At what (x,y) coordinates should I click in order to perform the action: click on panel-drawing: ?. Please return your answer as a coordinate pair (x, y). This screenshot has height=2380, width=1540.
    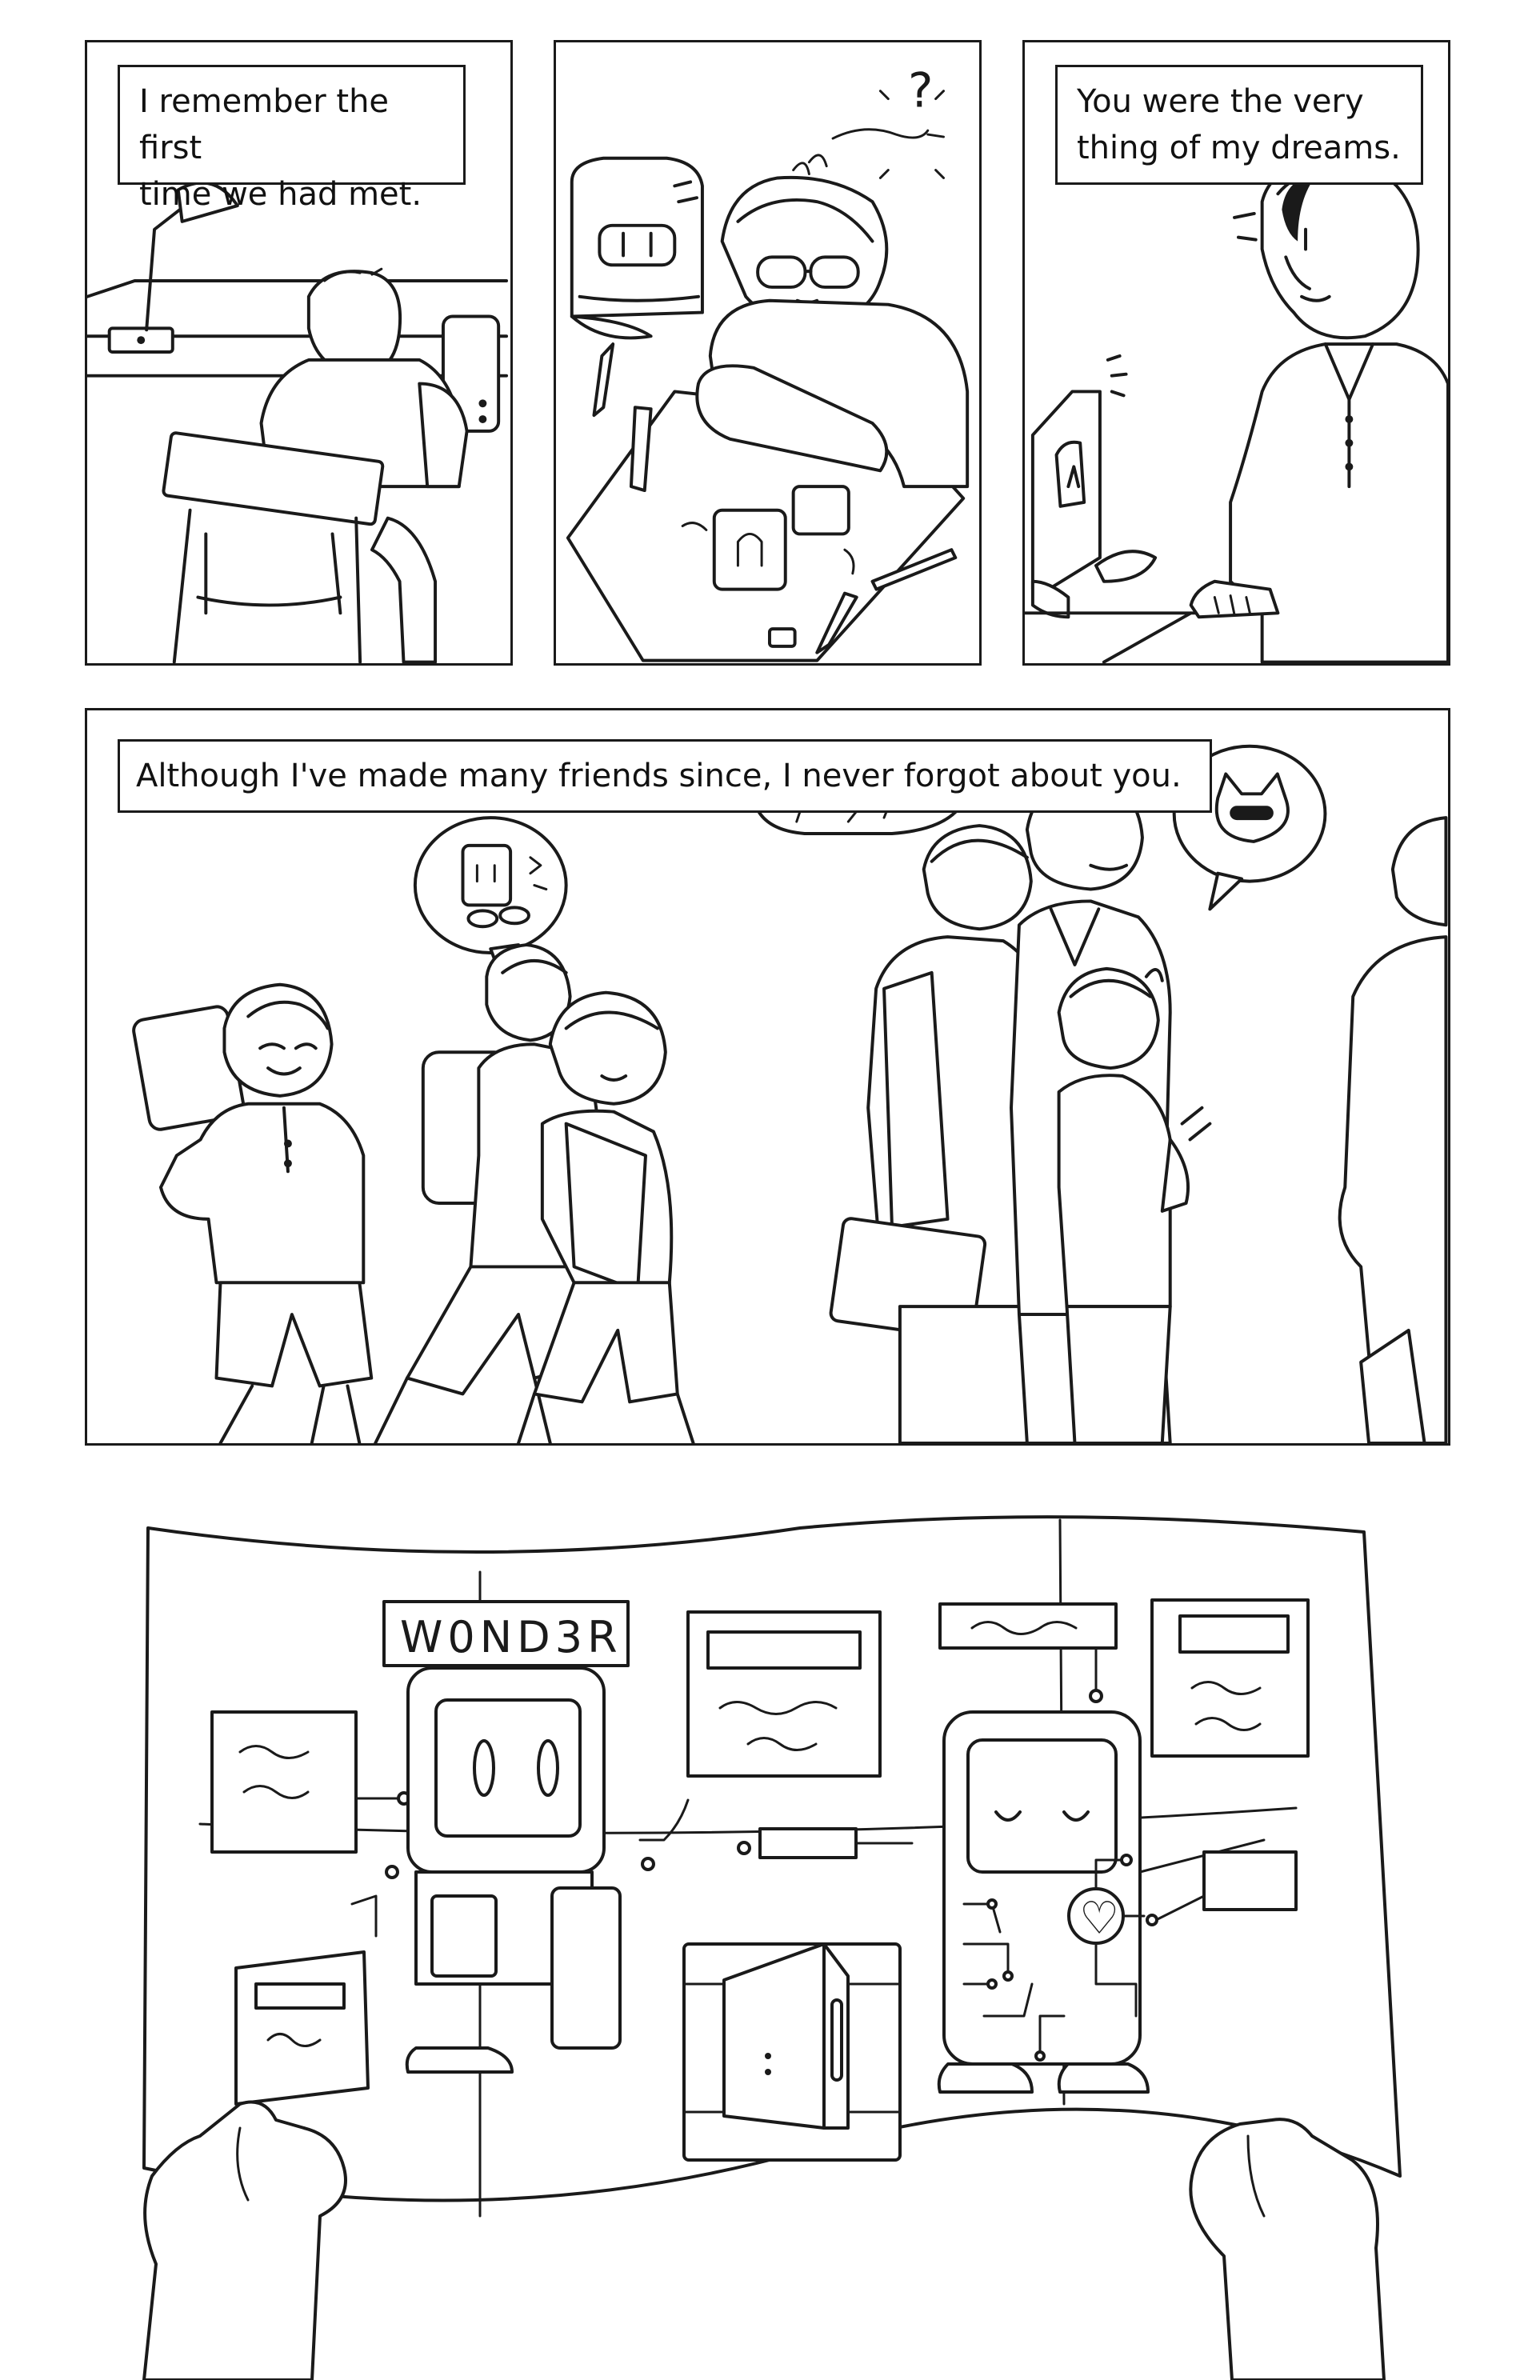
    Looking at the image, I should click on (768, 353).